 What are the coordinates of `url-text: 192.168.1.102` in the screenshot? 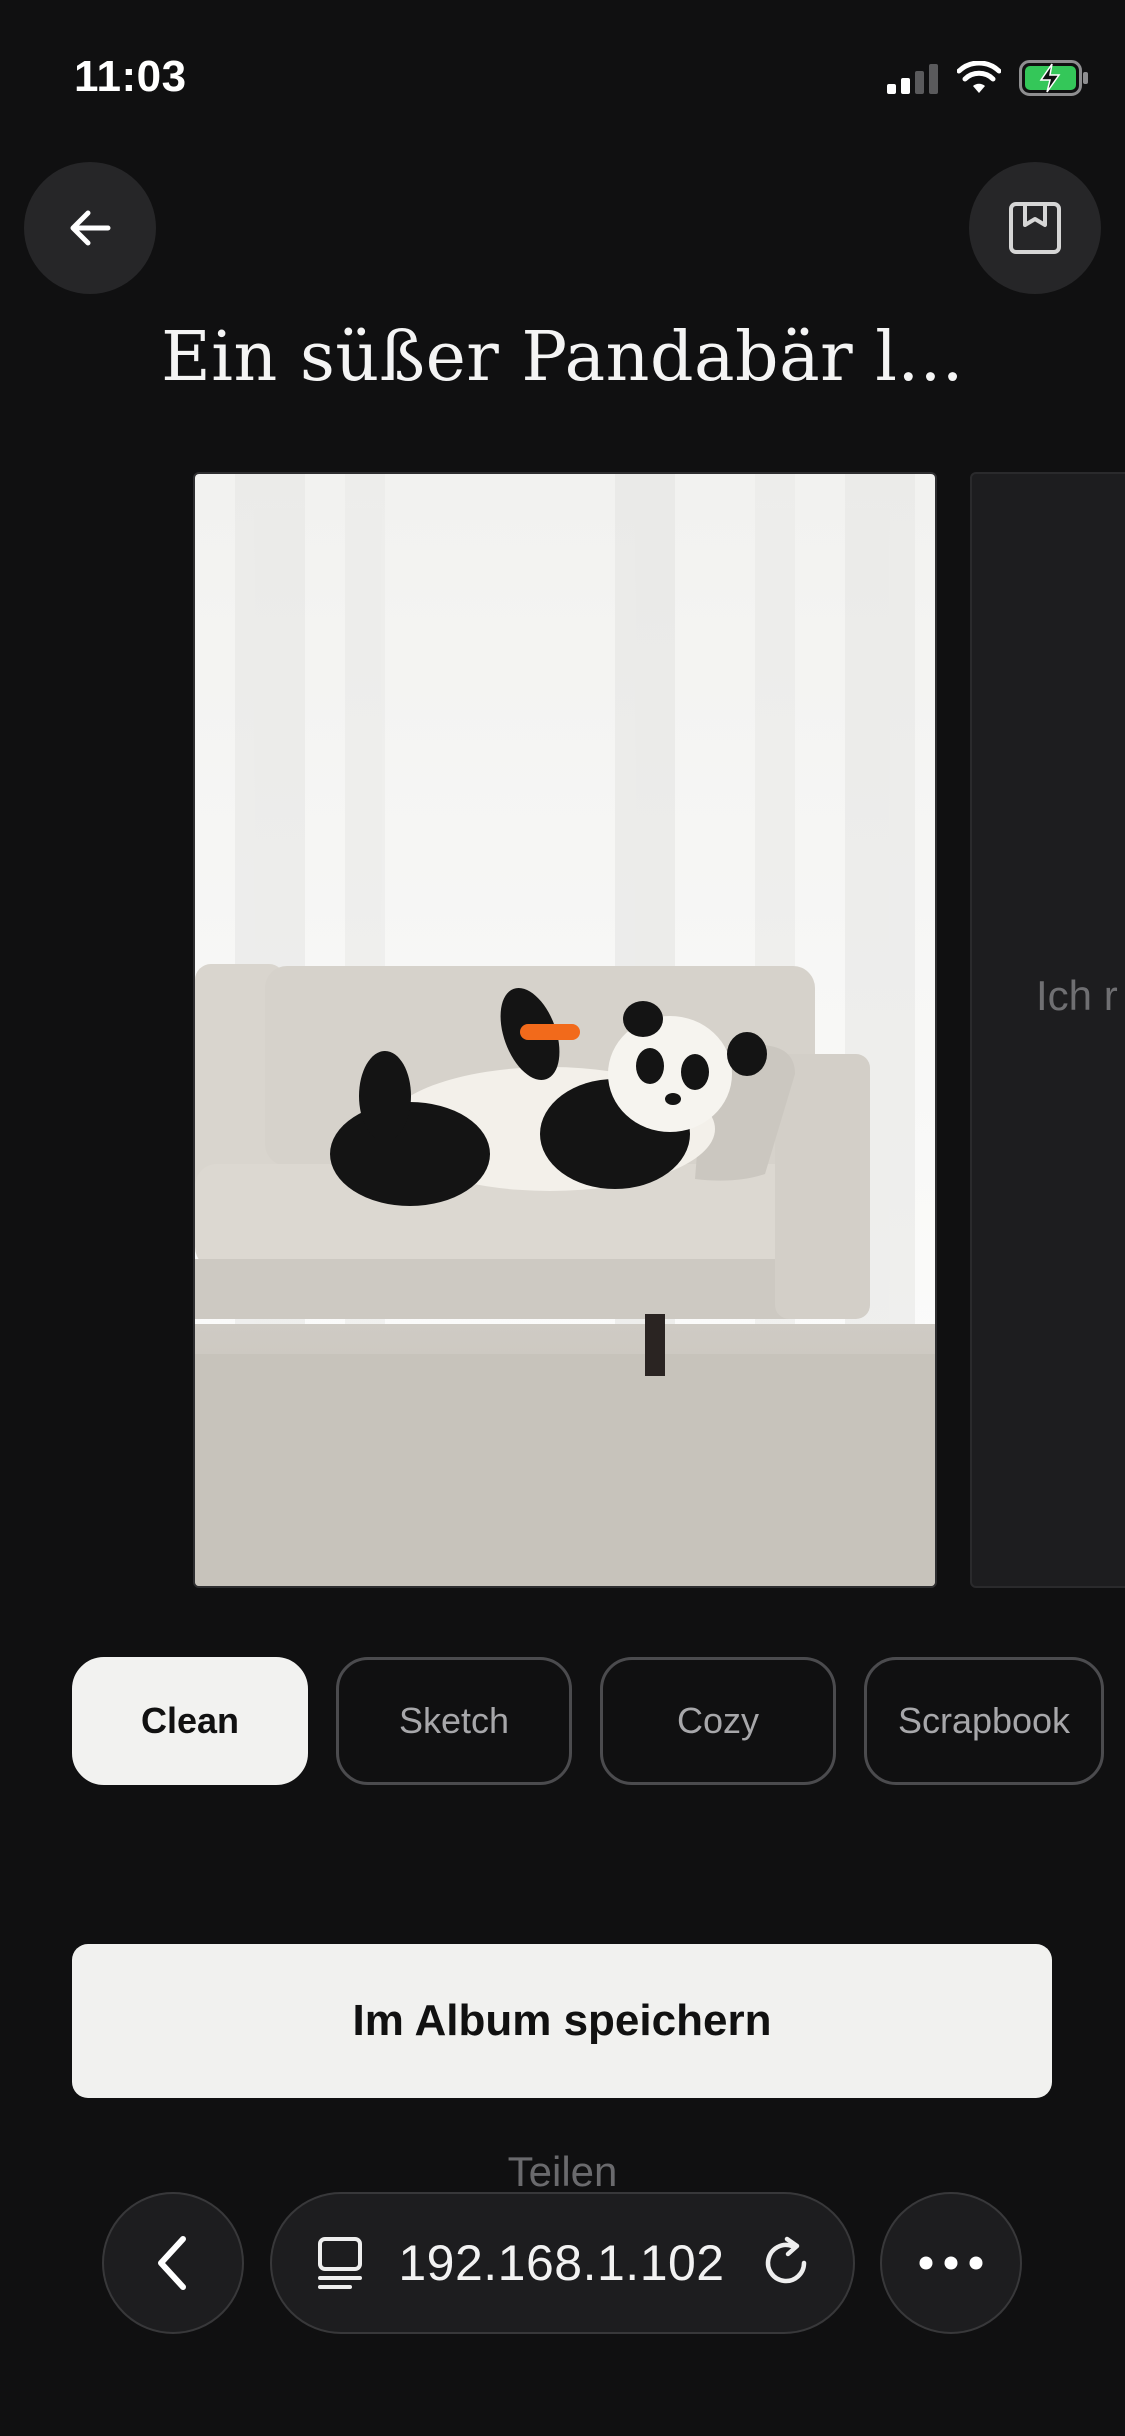 It's located at (561, 2263).